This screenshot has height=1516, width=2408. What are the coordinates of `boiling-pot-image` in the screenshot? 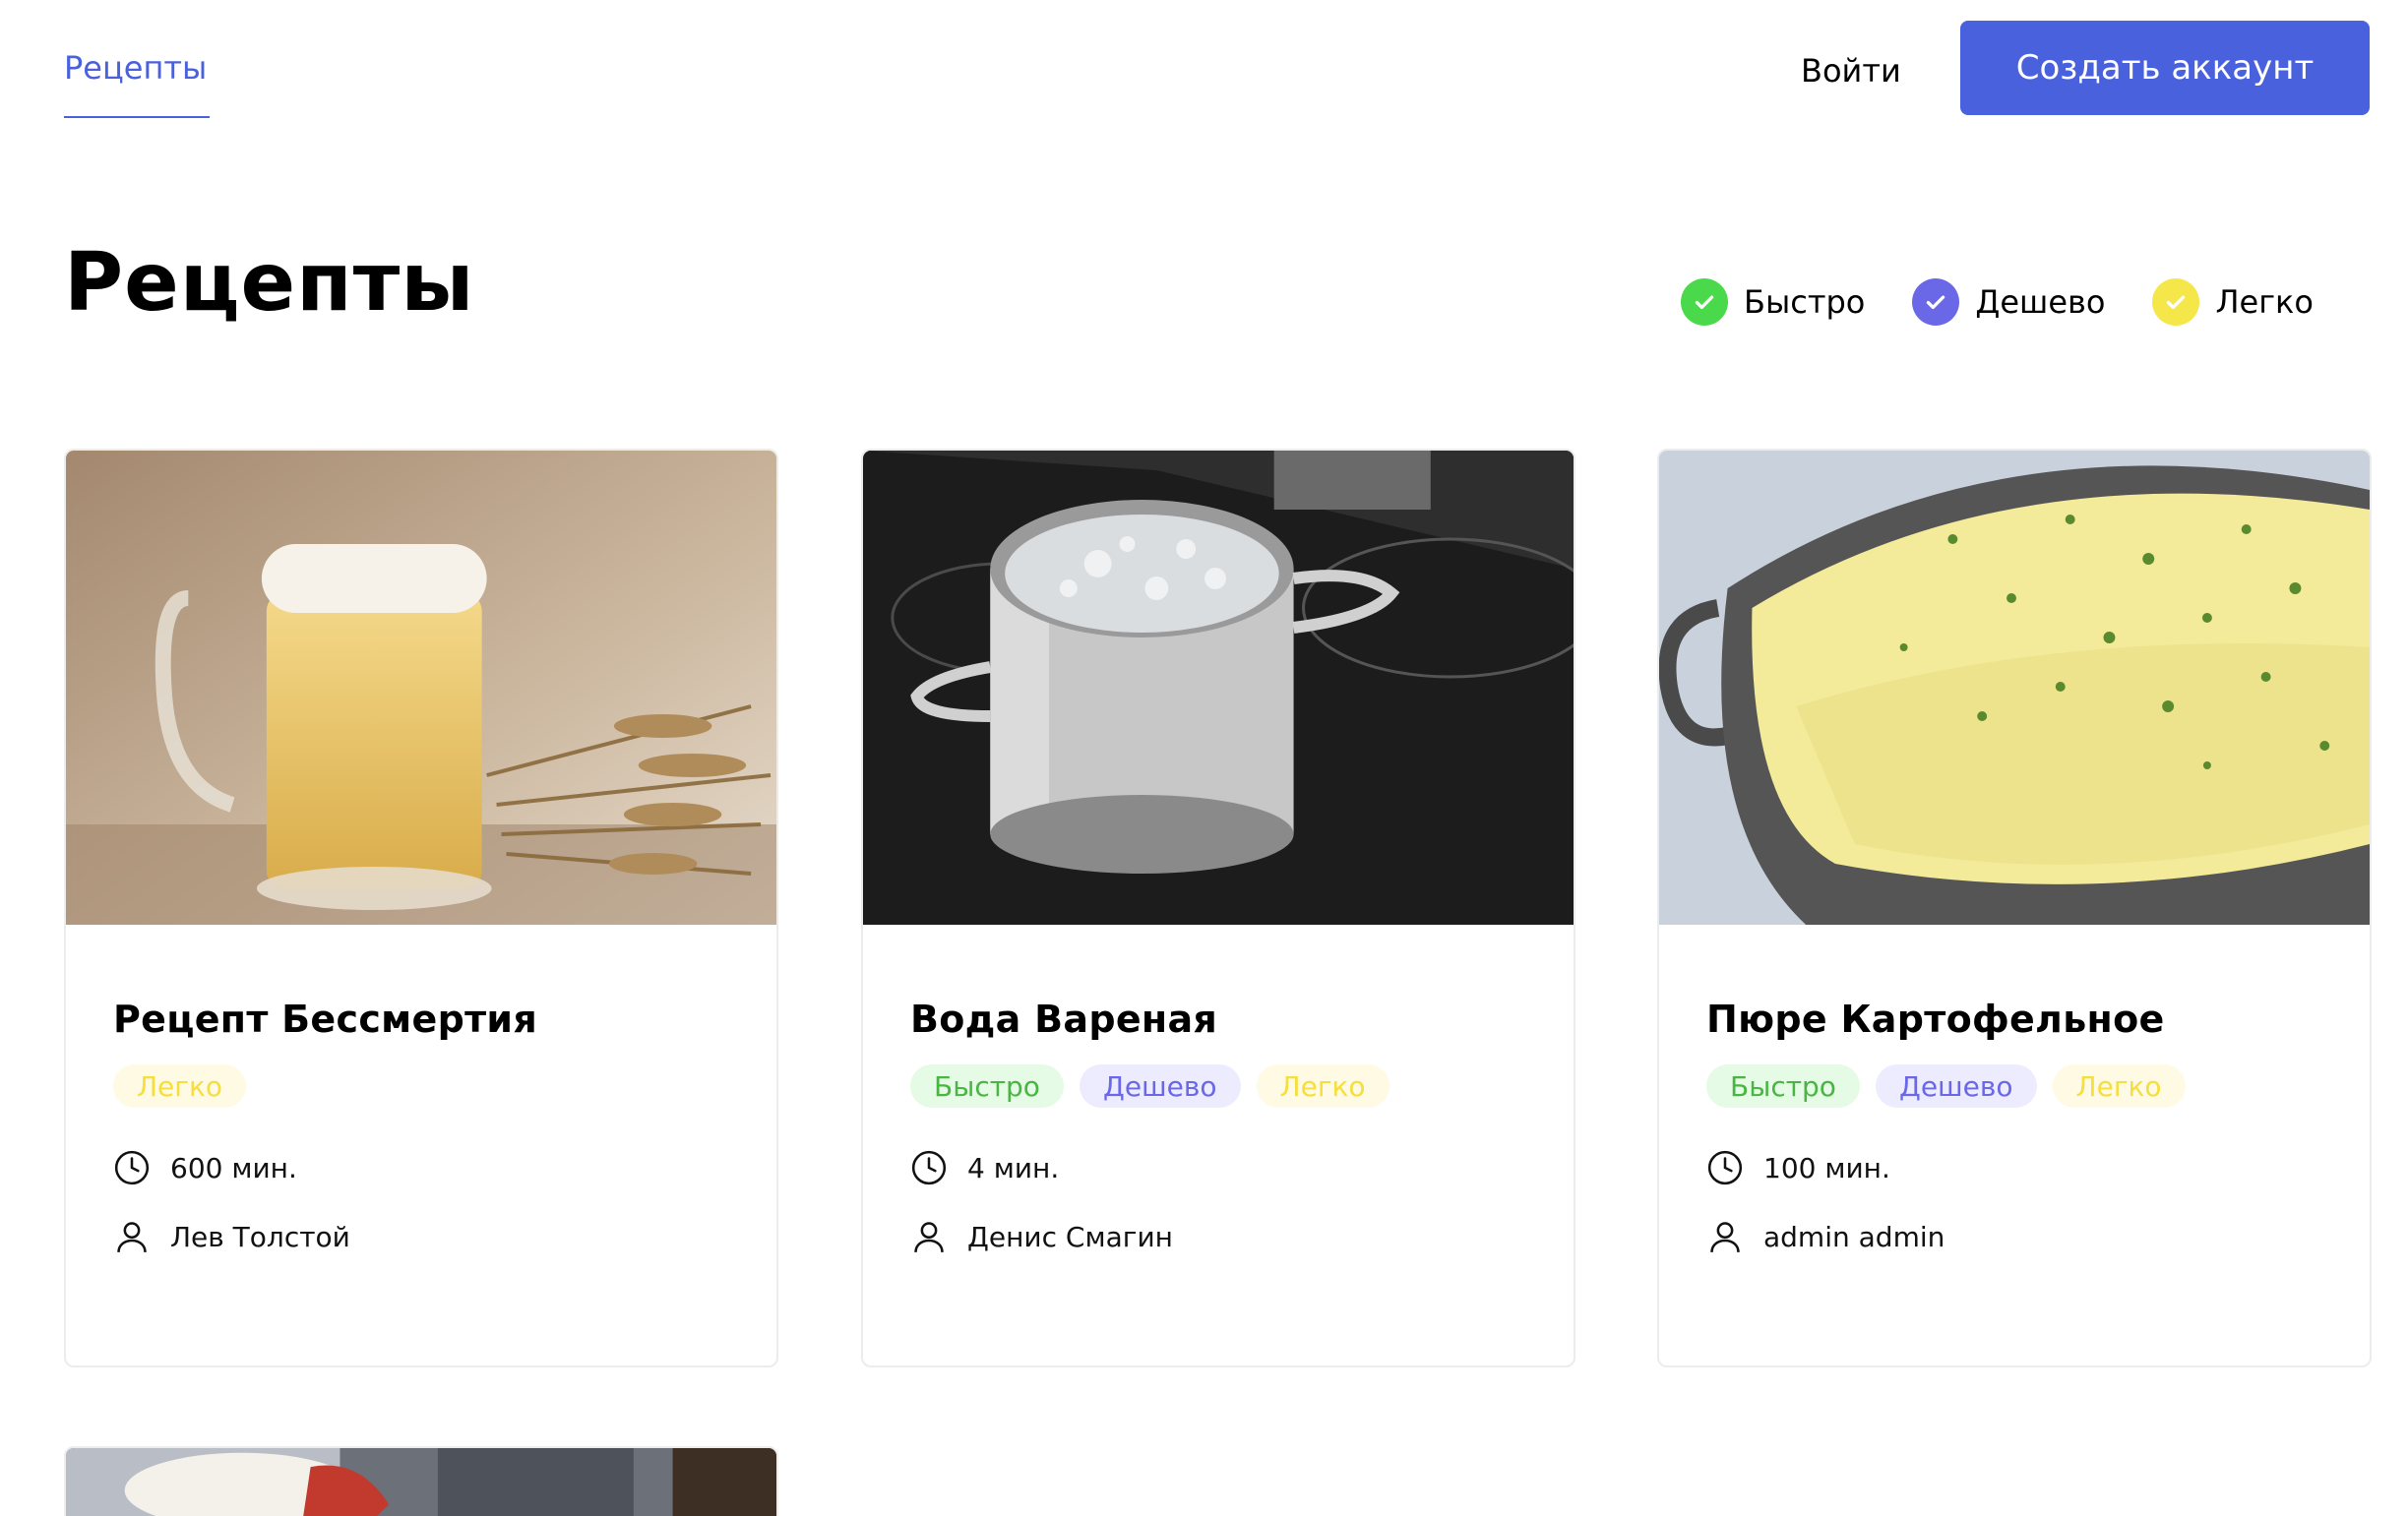 It's located at (1218, 688).